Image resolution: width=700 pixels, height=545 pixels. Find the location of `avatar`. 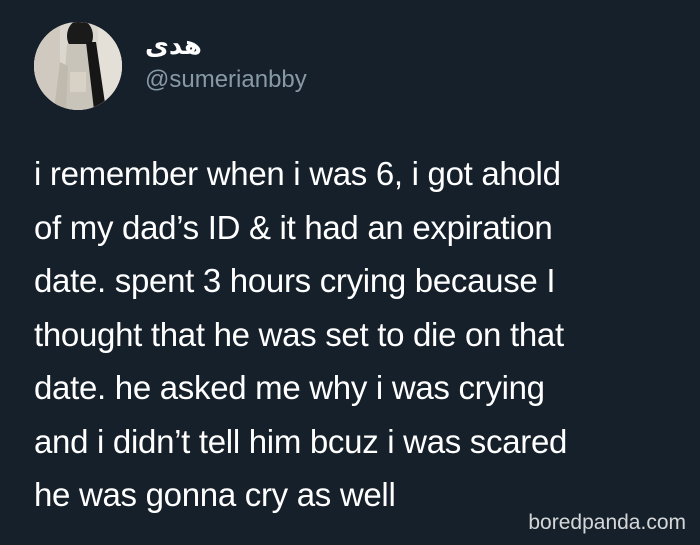

avatar is located at coordinates (78, 66).